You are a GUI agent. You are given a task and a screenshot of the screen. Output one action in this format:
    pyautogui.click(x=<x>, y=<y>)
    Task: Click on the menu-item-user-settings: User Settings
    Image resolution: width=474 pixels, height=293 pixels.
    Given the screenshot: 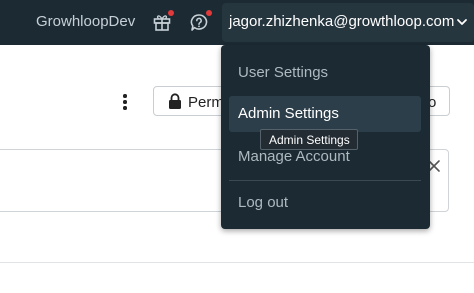 What is the action you would take?
    pyautogui.click(x=325, y=73)
    